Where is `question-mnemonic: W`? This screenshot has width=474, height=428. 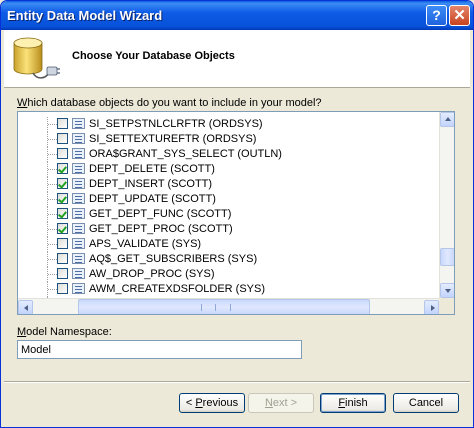 question-mnemonic: W is located at coordinates (22, 103).